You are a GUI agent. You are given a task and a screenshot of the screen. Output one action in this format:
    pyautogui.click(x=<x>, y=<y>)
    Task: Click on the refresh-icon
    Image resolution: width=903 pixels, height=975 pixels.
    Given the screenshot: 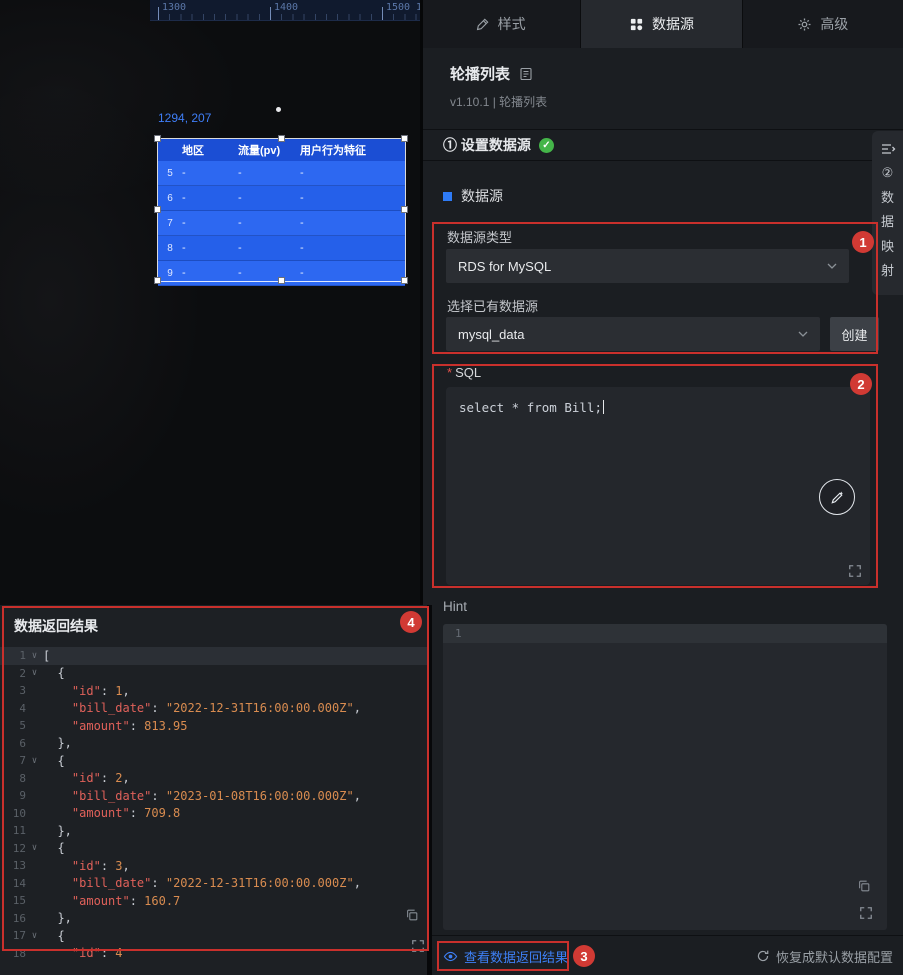 What is the action you would take?
    pyautogui.click(x=763, y=956)
    